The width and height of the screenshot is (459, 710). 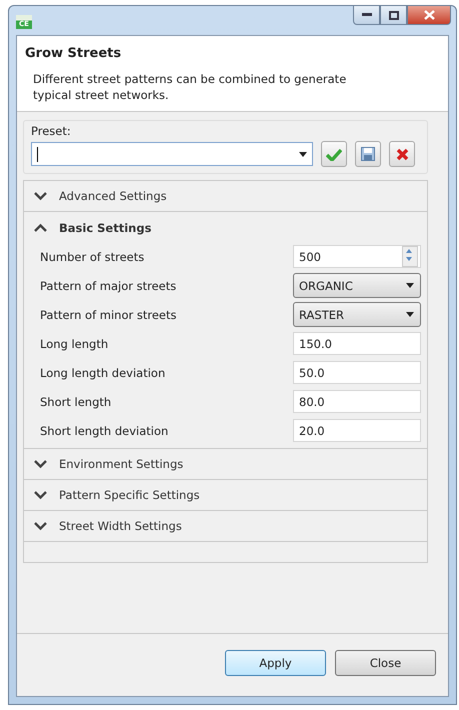 What do you see at coordinates (225, 526) in the screenshot?
I see `section-header: Street Width Settings` at bounding box center [225, 526].